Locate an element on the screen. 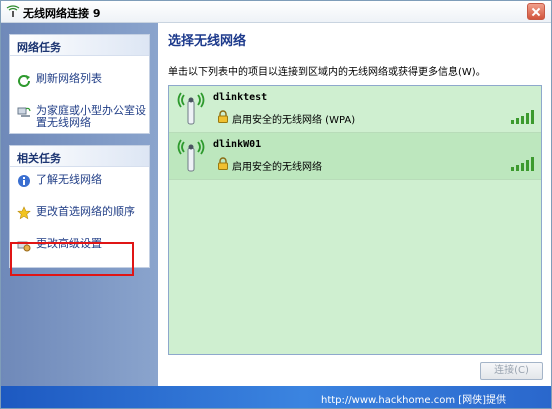 The height and width of the screenshot is (409, 552). related-tasks-header: 相关任务 is located at coordinates (79, 156).